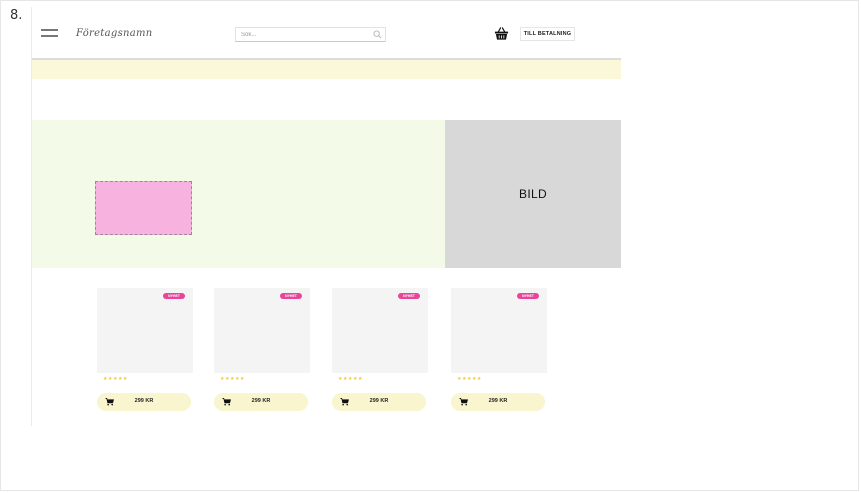  What do you see at coordinates (238, 194) in the screenshot?
I see `hero-text-area` at bounding box center [238, 194].